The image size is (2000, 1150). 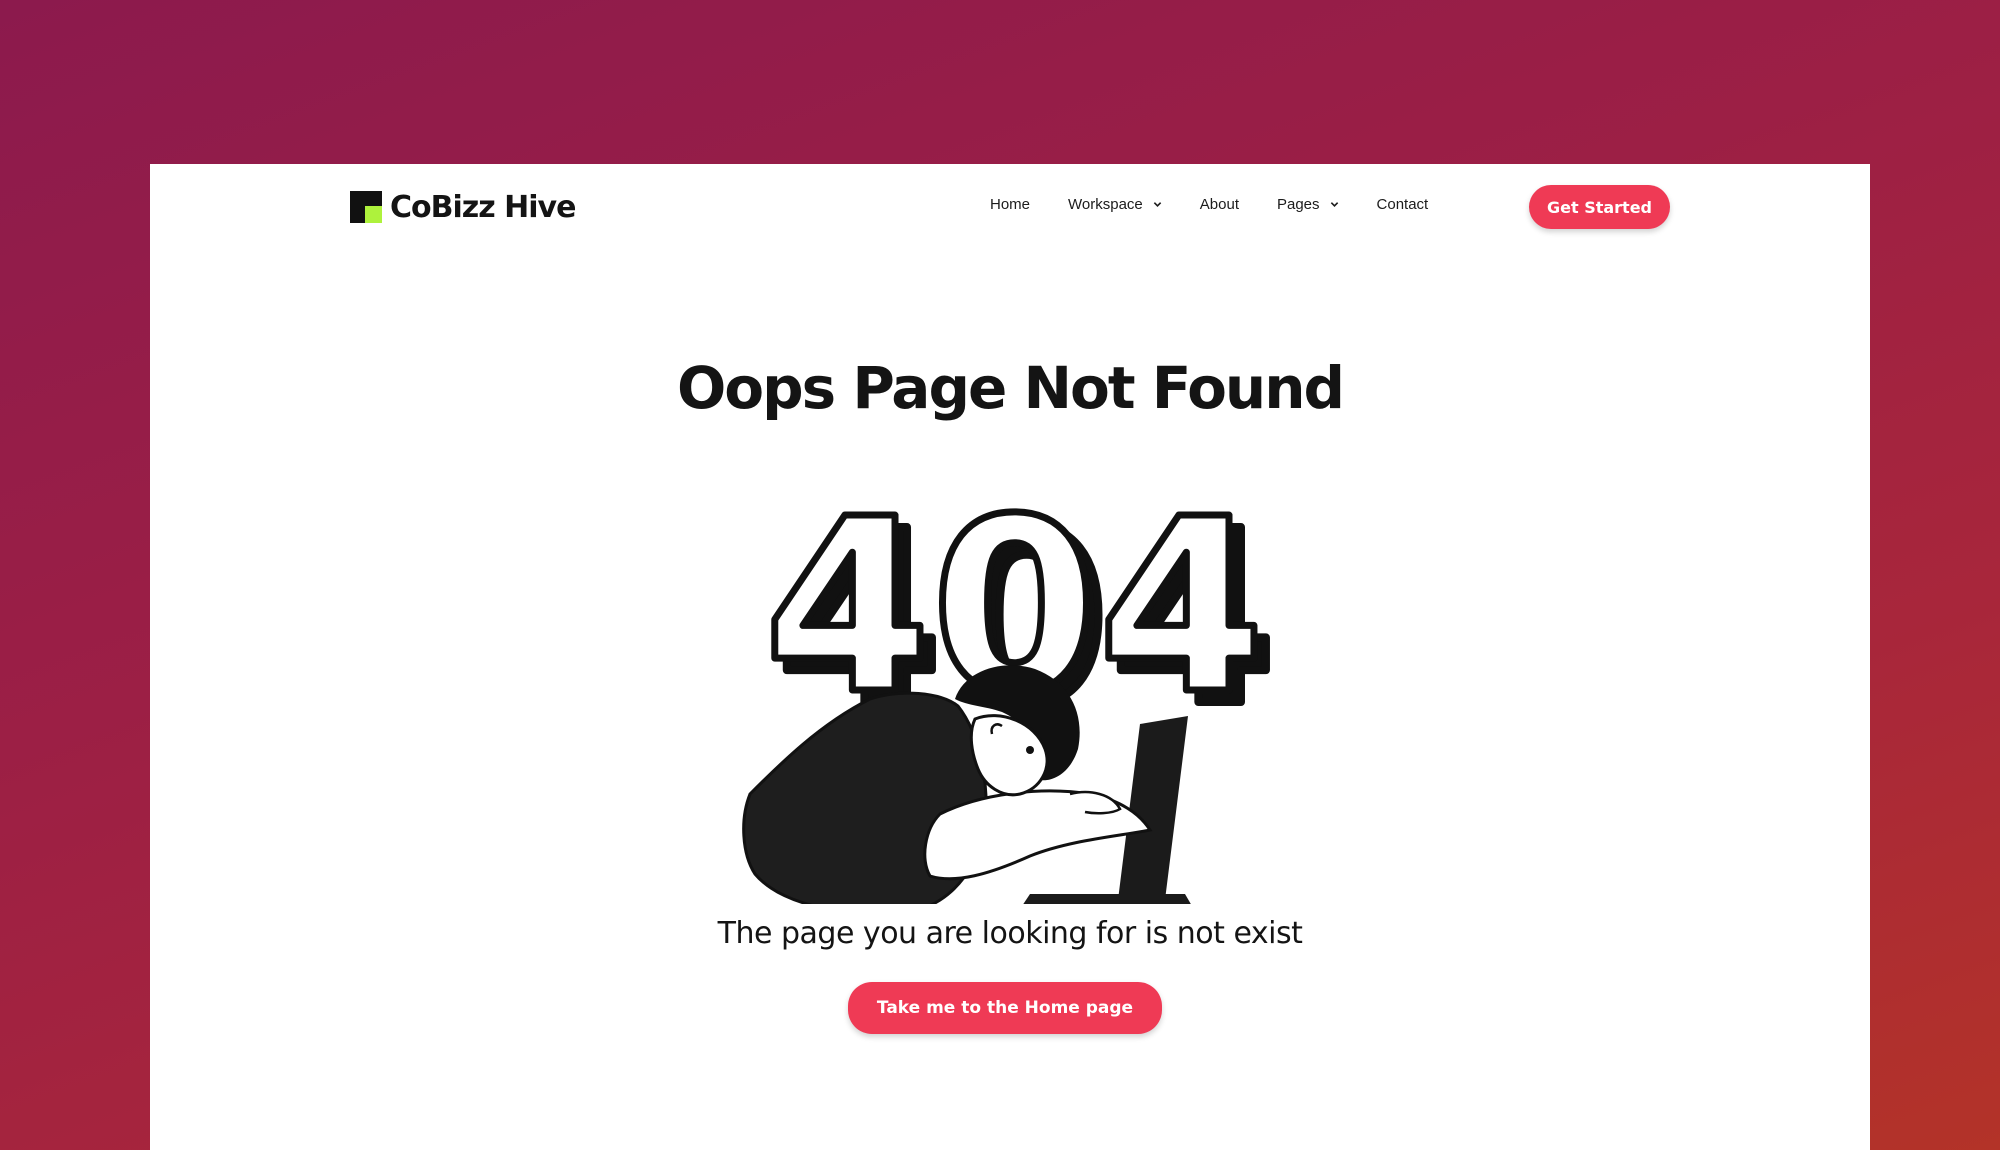 I want to click on nav-item-home: Home, so click(x=1010, y=204).